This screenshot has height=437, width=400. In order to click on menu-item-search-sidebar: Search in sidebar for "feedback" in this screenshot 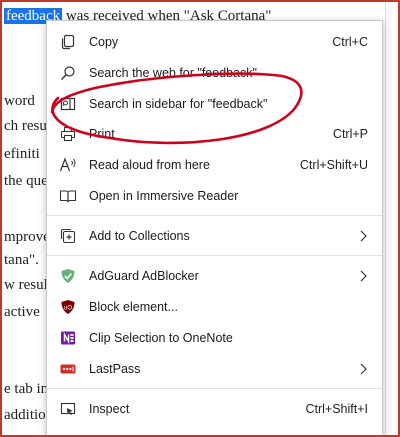, I will do `click(214, 104)`.